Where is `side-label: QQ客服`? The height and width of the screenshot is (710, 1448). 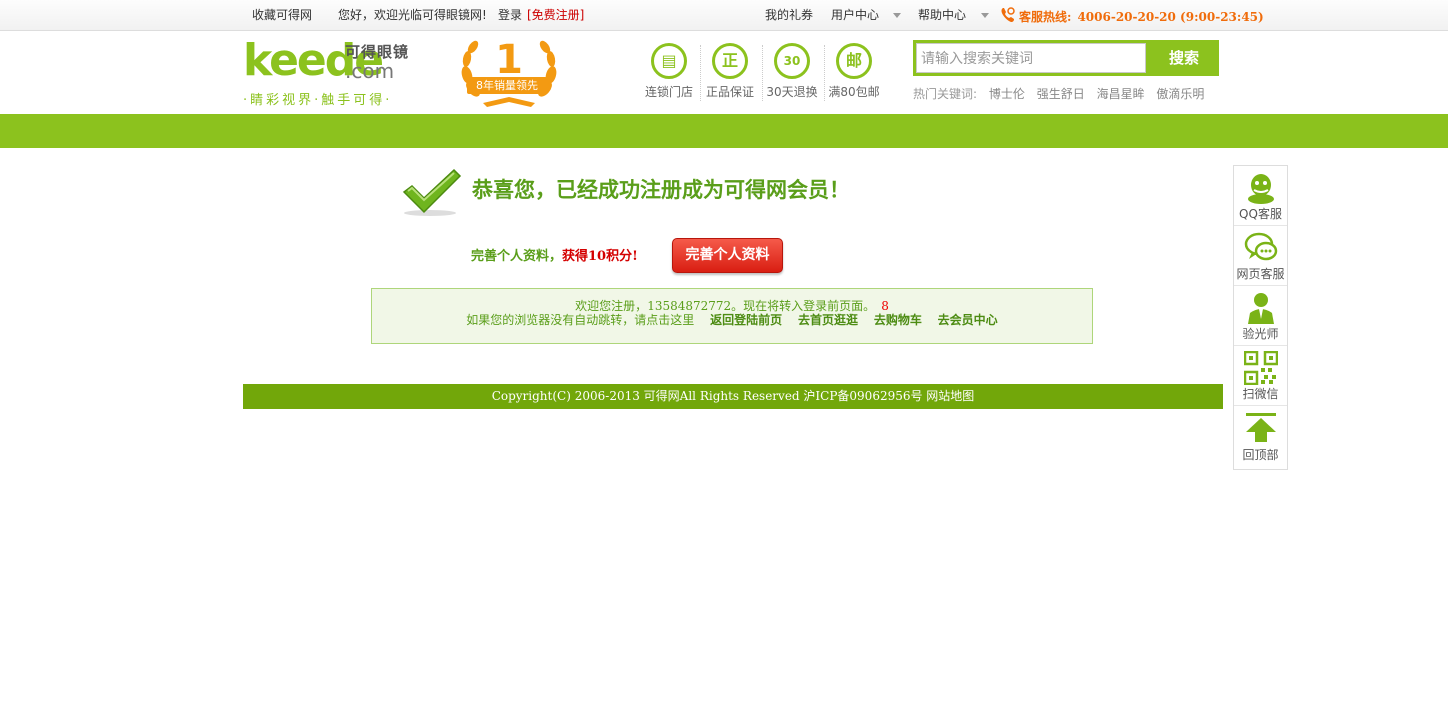 side-label: QQ客服 is located at coordinates (1260, 214).